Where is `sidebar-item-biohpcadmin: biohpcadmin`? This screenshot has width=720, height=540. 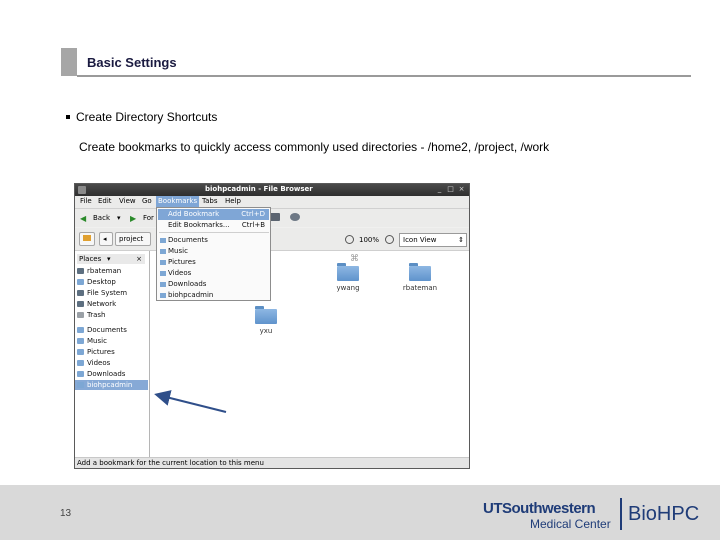 sidebar-item-biohpcadmin: biohpcadmin is located at coordinates (111, 385).